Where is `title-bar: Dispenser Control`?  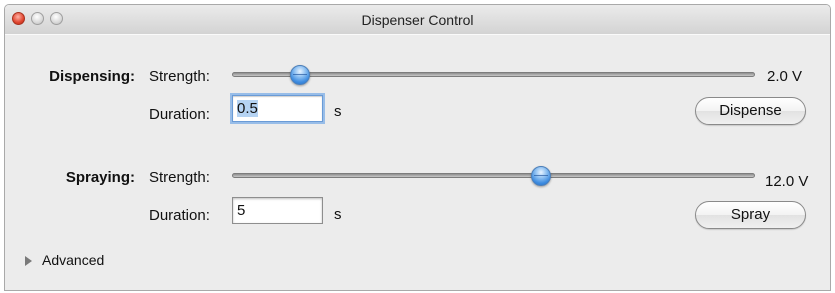 title-bar: Dispenser Control is located at coordinates (417, 20).